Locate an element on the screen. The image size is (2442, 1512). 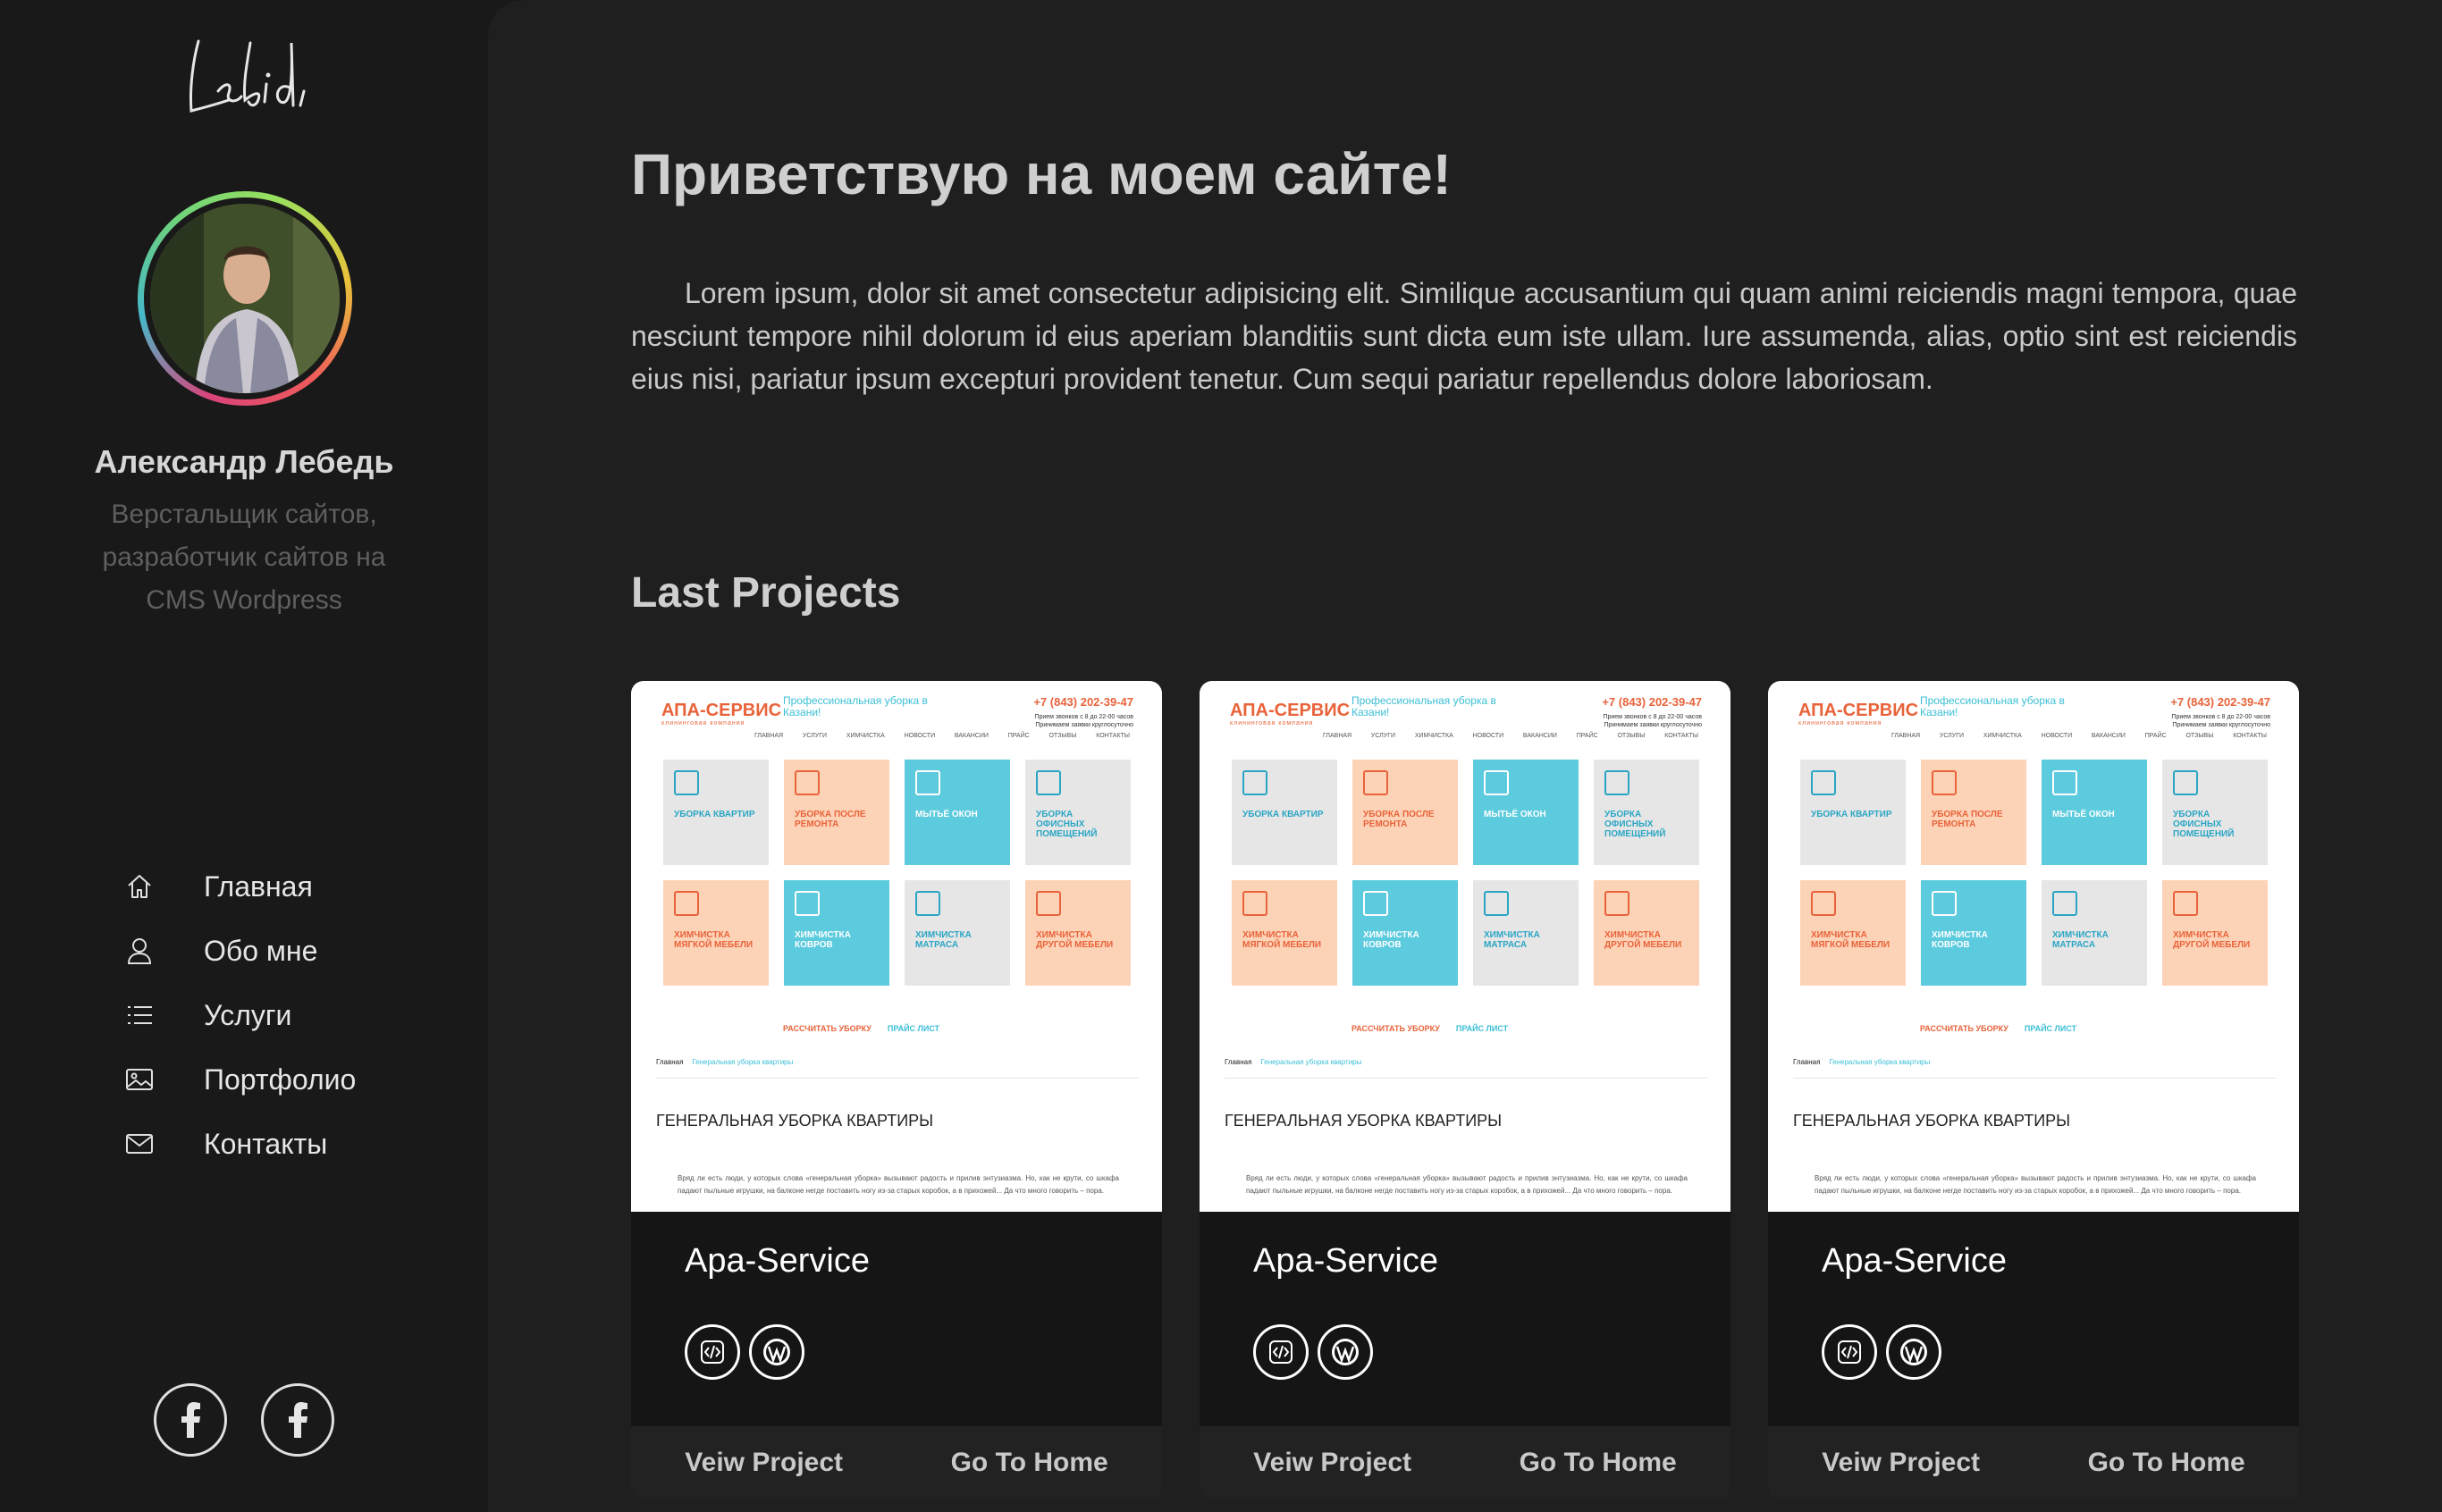
avatar-photo is located at coordinates (245, 298).